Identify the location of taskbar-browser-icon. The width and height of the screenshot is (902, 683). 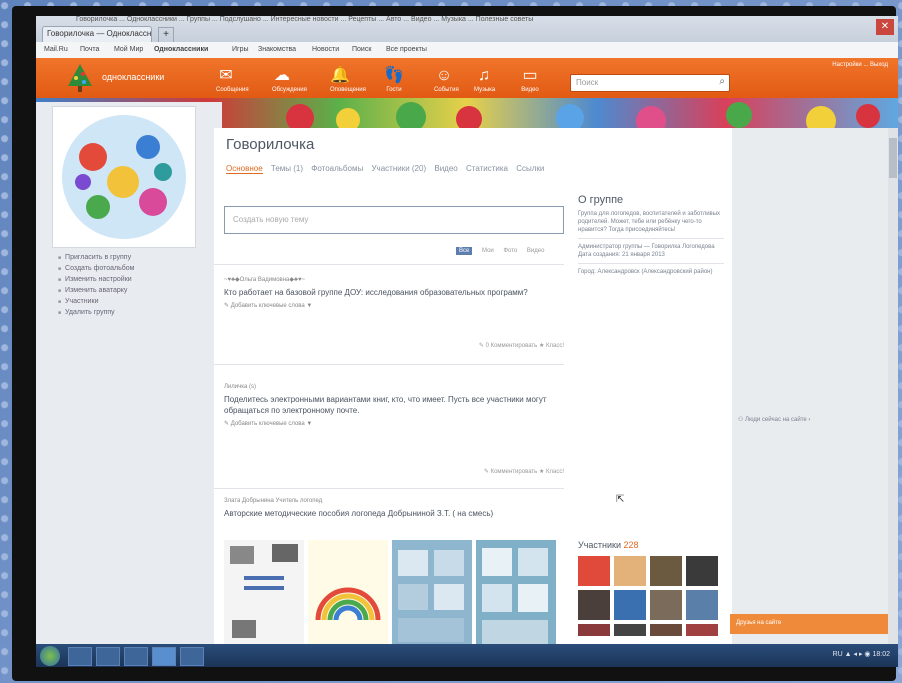
(164, 656).